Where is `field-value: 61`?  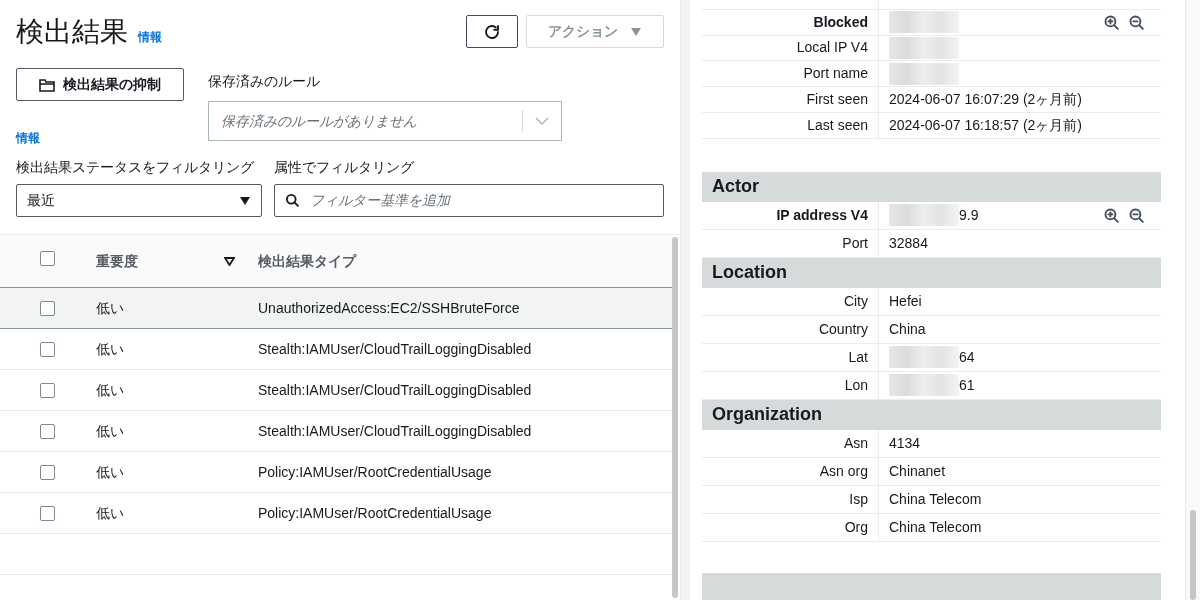
field-value: 61 is located at coordinates (967, 385).